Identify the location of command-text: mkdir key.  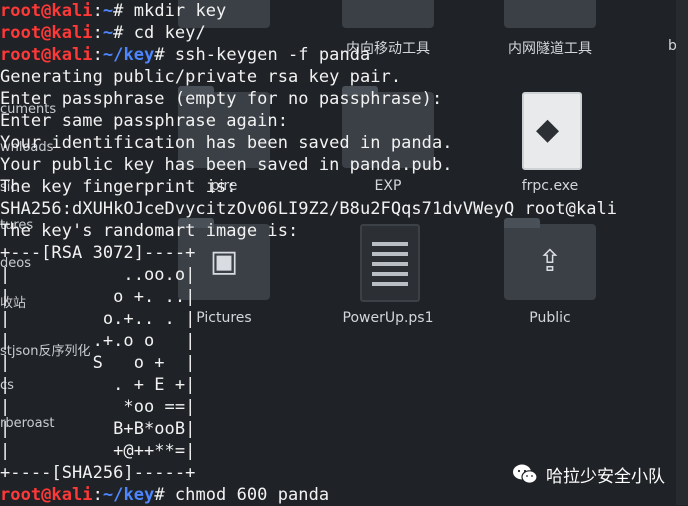
(180, 11).